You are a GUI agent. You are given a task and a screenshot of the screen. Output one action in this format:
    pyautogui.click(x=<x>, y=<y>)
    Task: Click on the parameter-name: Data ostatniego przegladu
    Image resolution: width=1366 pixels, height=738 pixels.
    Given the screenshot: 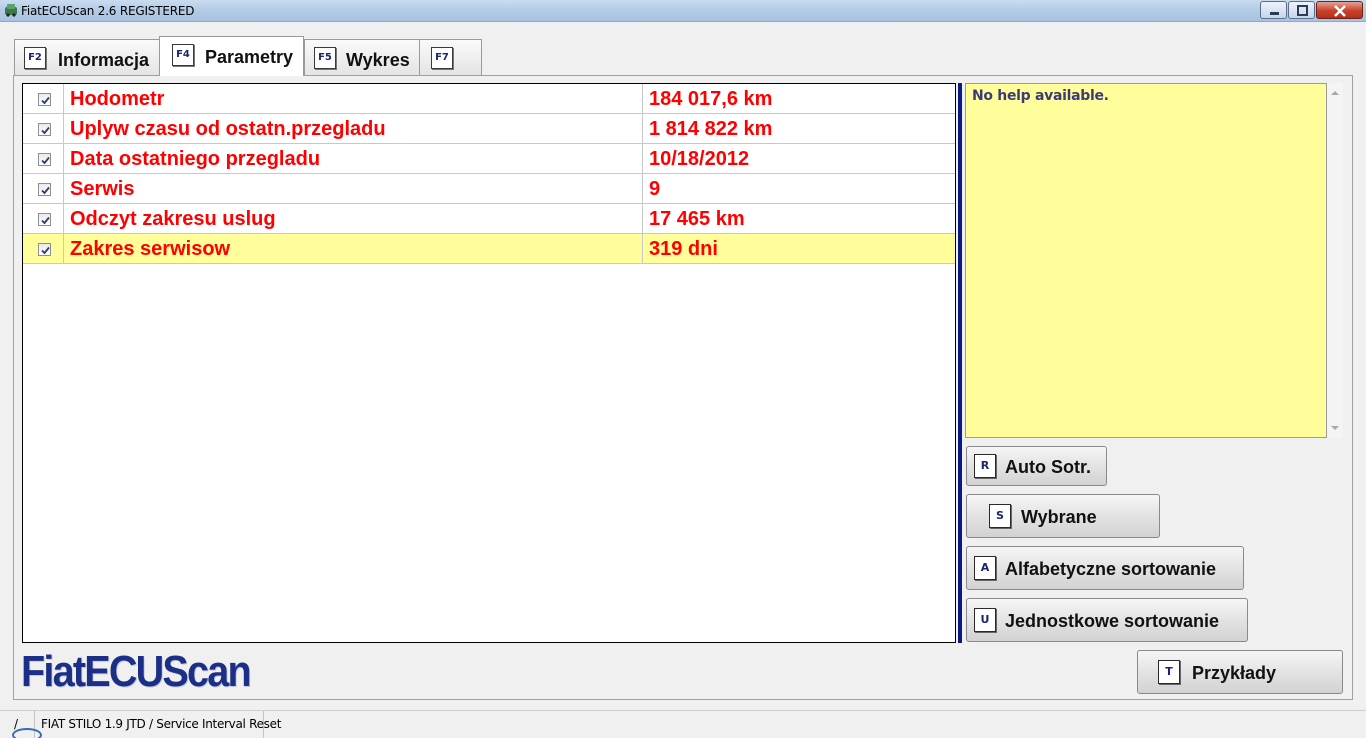 What is the action you would take?
    pyautogui.click(x=195, y=159)
    